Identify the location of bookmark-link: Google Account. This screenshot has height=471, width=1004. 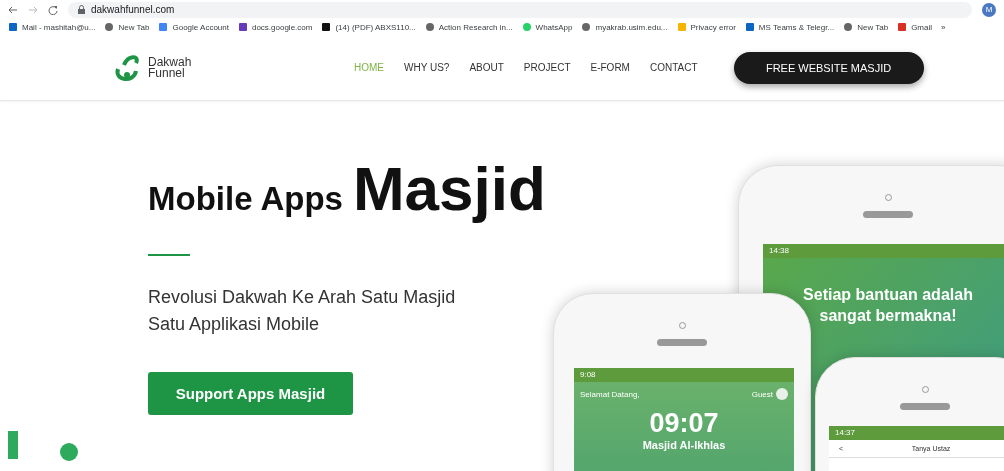
(200, 27).